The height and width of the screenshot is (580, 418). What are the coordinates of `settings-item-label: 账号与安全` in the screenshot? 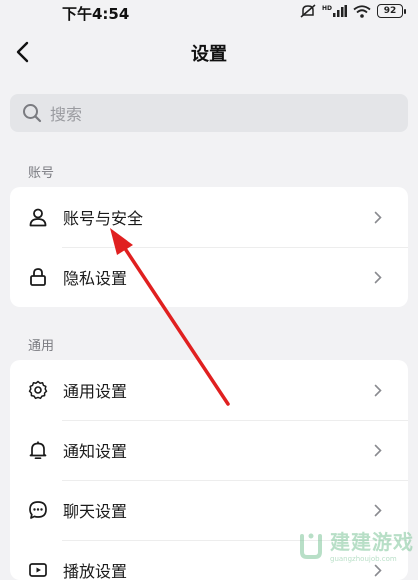 It's located at (103, 218).